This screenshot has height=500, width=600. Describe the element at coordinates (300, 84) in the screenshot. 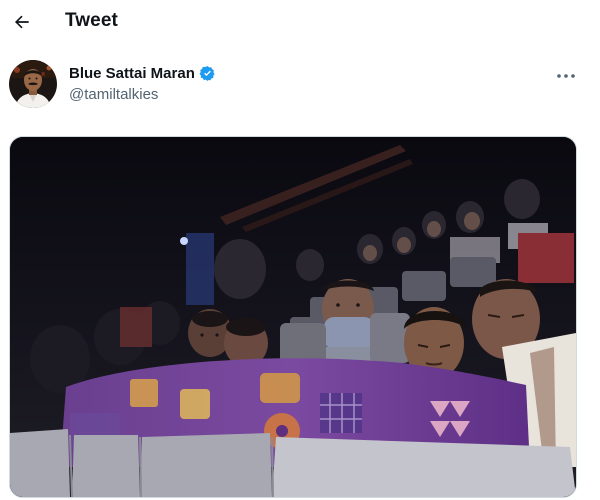

I see `tweet-author: Blue Sattai Maran @tamiltalkies` at that location.